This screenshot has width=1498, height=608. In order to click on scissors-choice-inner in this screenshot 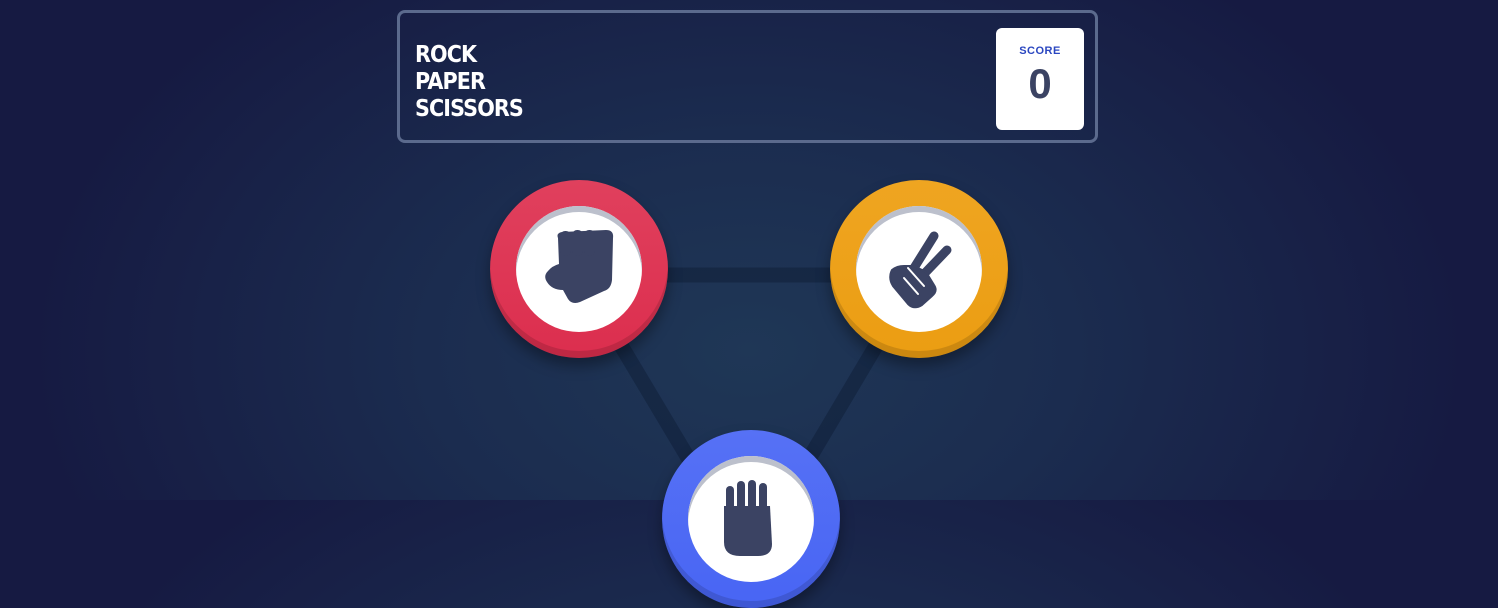, I will do `click(919, 269)`.